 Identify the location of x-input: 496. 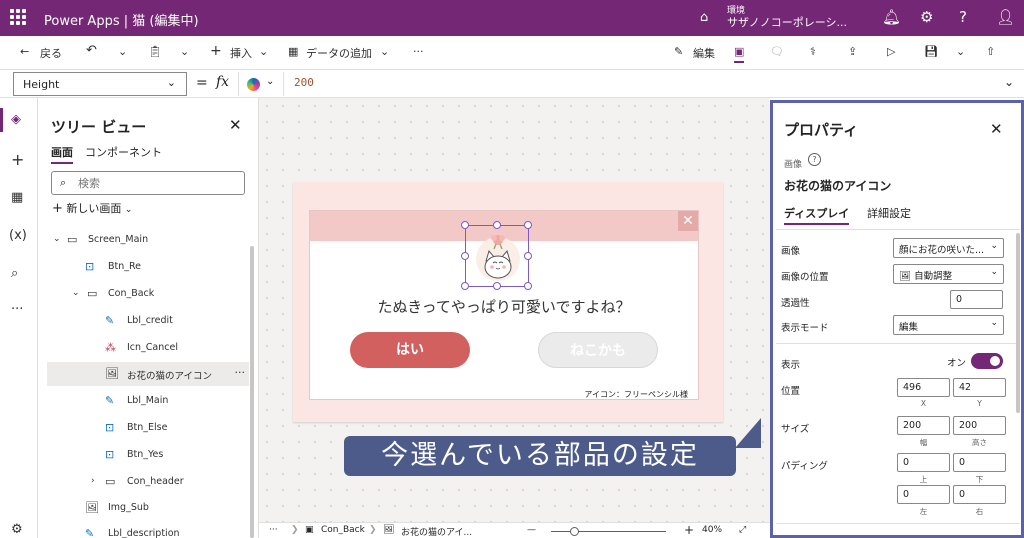
(923, 387).